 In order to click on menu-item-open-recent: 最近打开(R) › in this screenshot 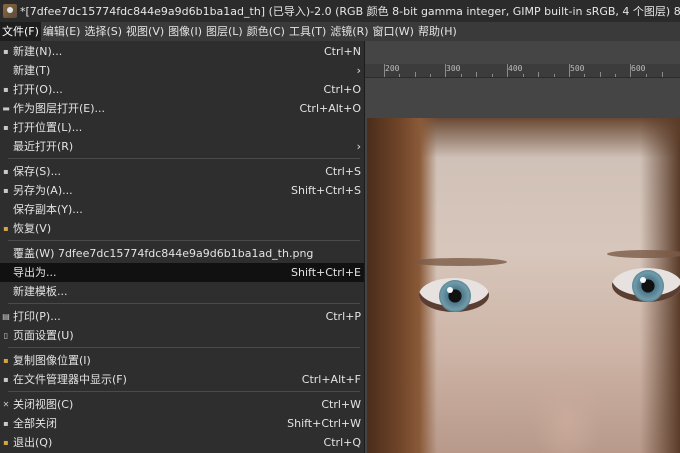, I will do `click(182, 146)`.